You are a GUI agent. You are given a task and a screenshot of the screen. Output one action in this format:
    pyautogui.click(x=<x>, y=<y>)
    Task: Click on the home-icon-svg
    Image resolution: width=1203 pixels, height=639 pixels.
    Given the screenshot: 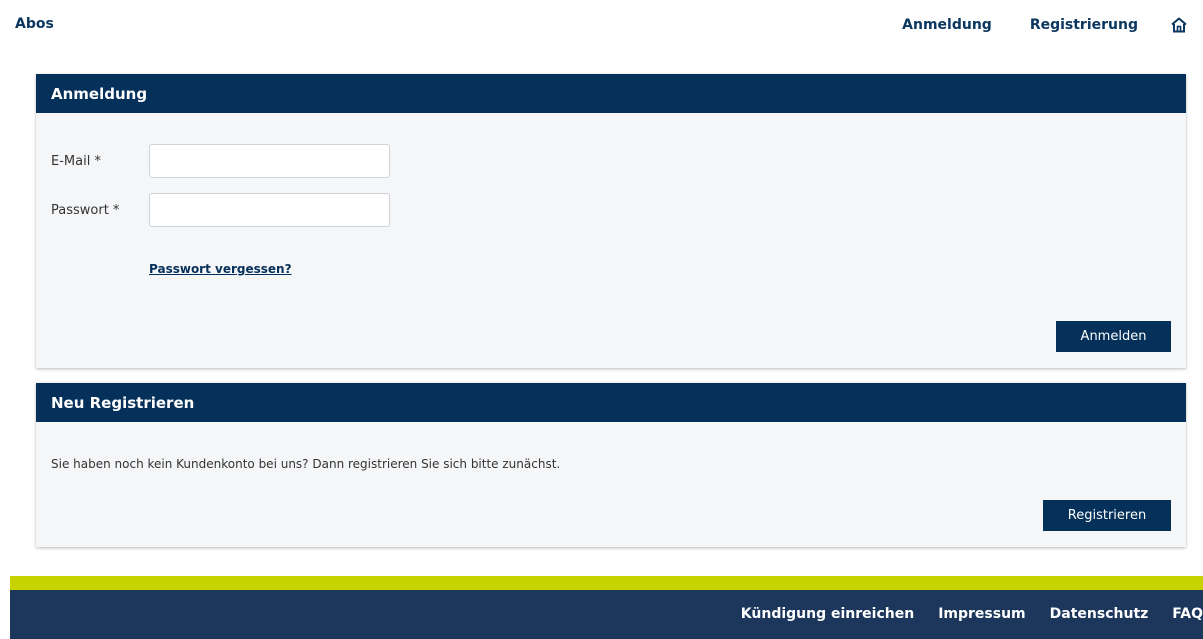 What is the action you would take?
    pyautogui.click(x=1179, y=25)
    